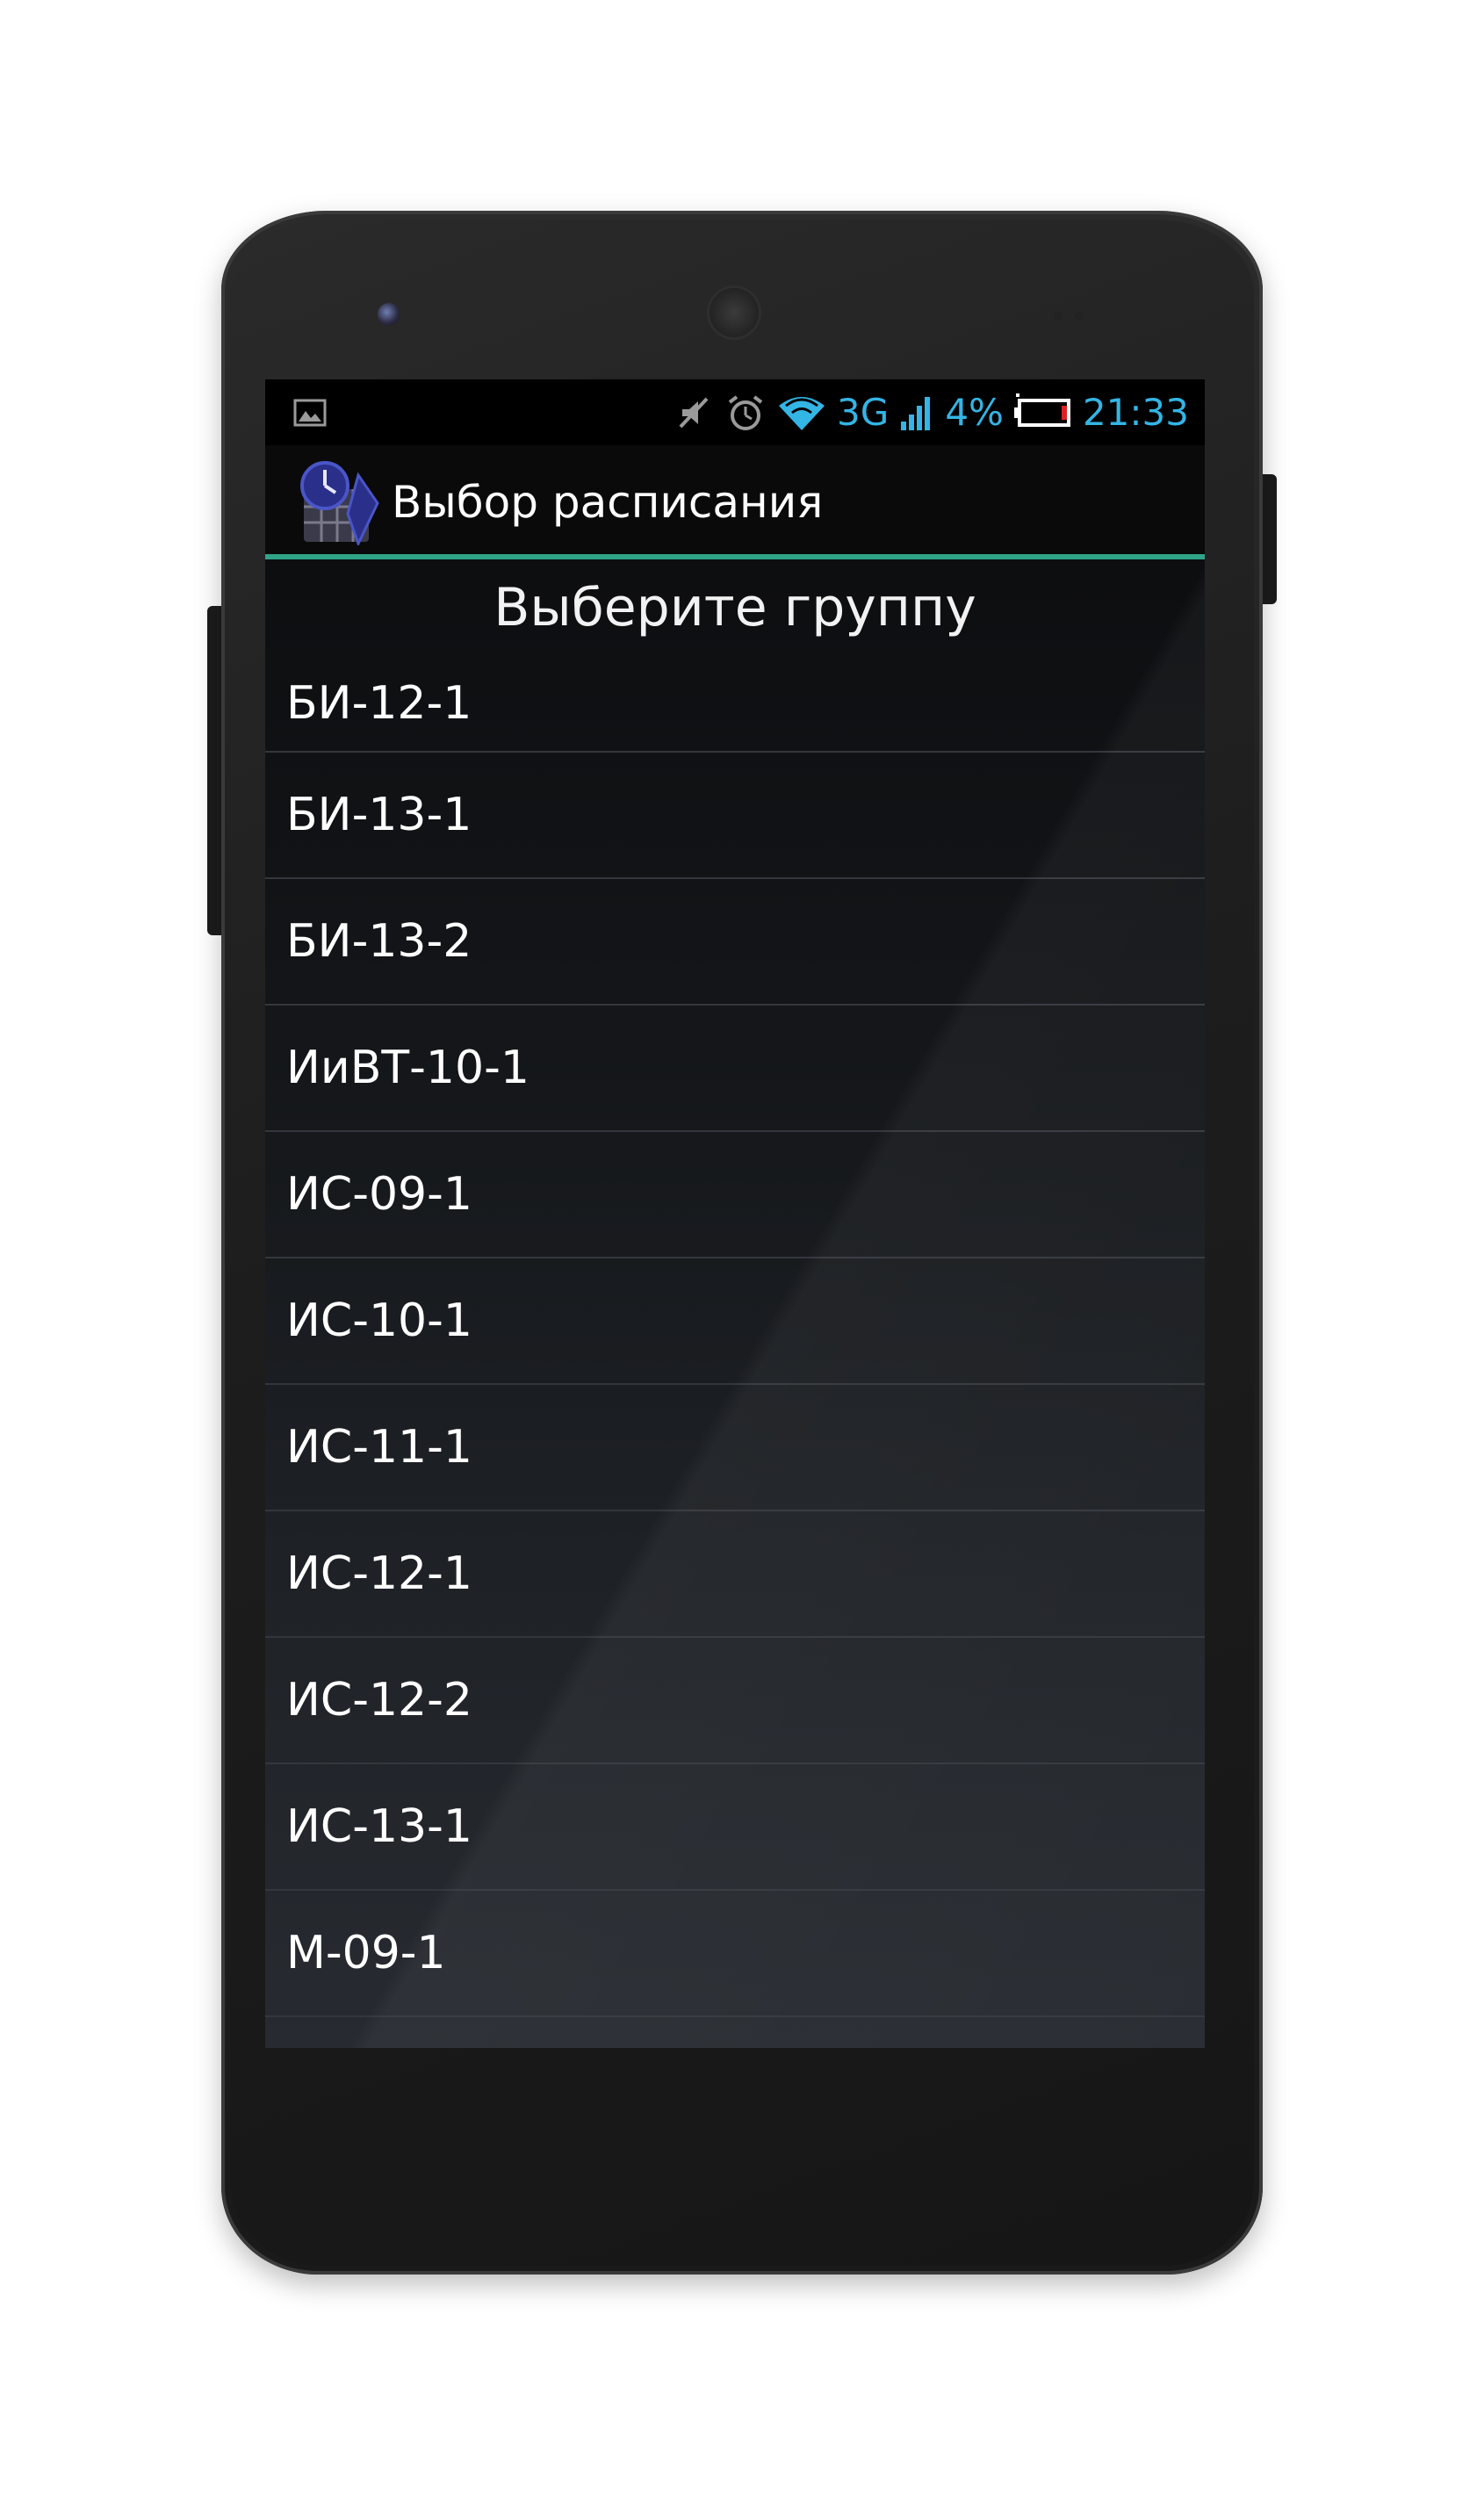 This screenshot has height=2509, width=1484. Describe the element at coordinates (974, 412) in the screenshot. I see `battery-percent: 4%` at that location.